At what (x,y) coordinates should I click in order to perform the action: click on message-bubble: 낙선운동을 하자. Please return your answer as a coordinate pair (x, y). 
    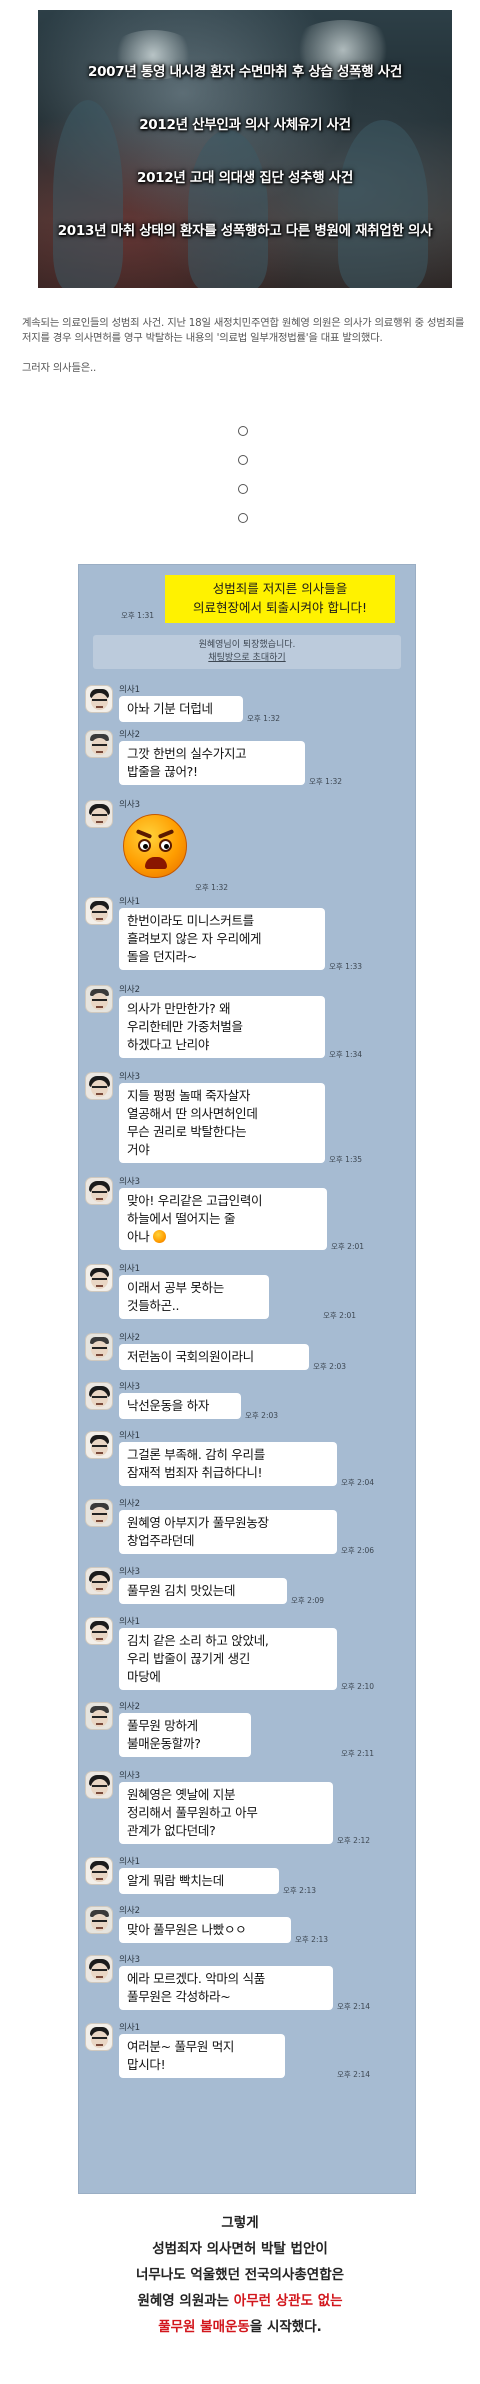
    Looking at the image, I should click on (180, 1406).